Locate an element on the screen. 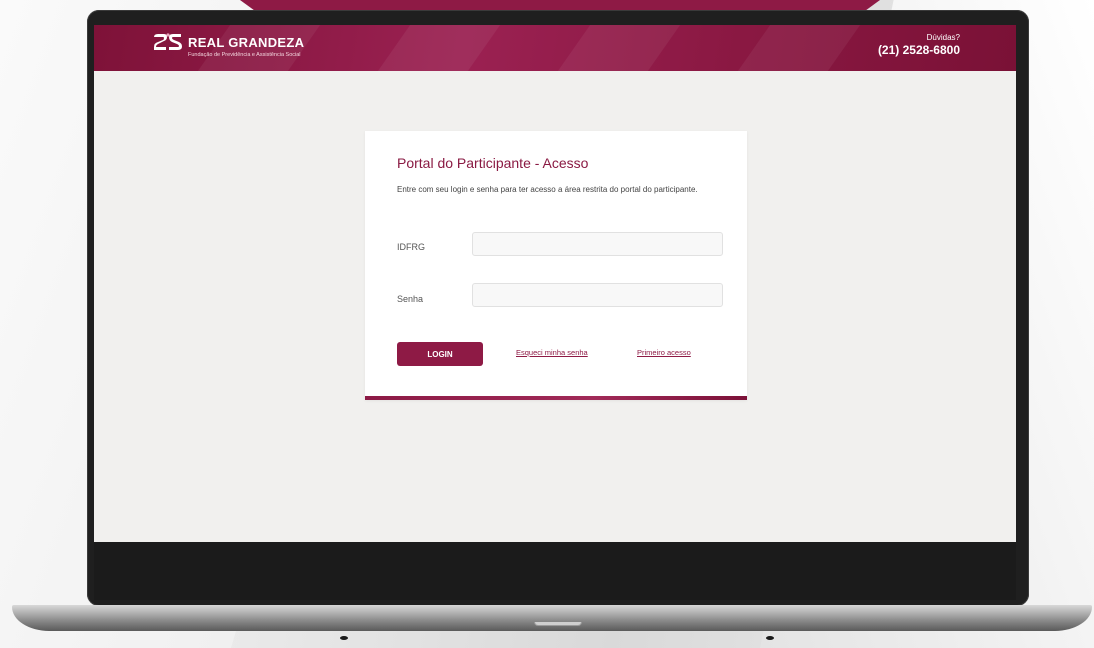 The height and width of the screenshot is (648, 1094). laptop-base is located at coordinates (552, 618).